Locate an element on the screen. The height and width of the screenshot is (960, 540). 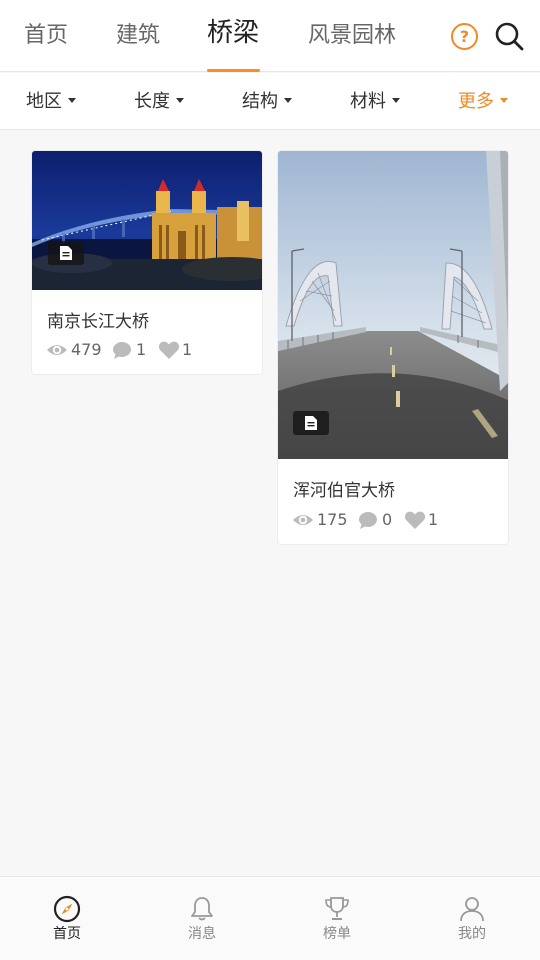
filter-structure: 结构 is located at coordinates (267, 102).